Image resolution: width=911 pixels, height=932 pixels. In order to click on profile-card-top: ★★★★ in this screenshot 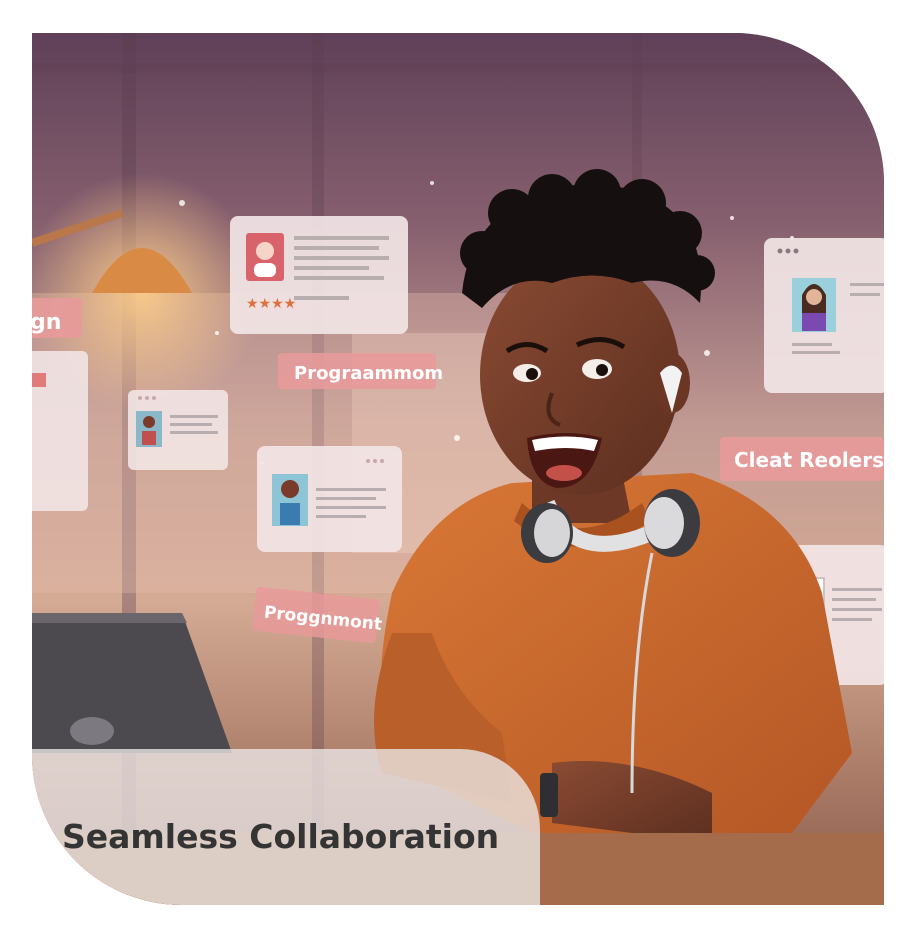, I will do `click(319, 275)`.